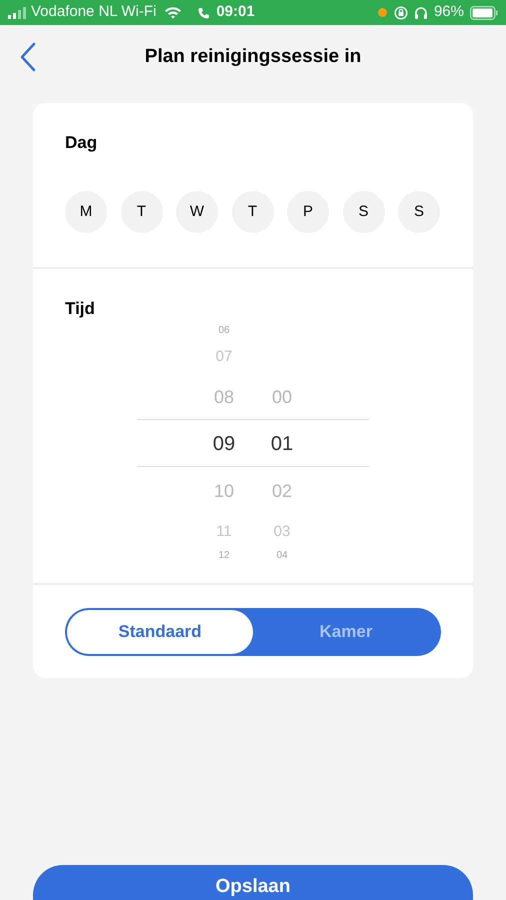 Image resolution: width=506 pixels, height=900 pixels. What do you see at coordinates (160, 632) in the screenshot?
I see `mode-tab: Standaard` at bounding box center [160, 632].